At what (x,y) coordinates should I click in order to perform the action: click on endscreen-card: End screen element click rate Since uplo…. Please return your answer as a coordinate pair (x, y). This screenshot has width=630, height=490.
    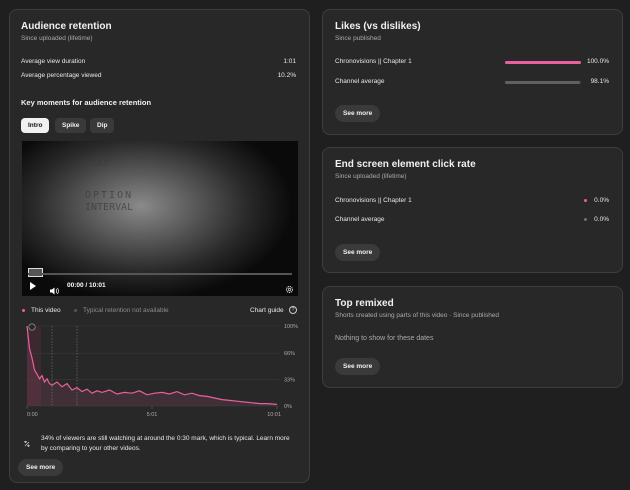
    Looking at the image, I should click on (472, 210).